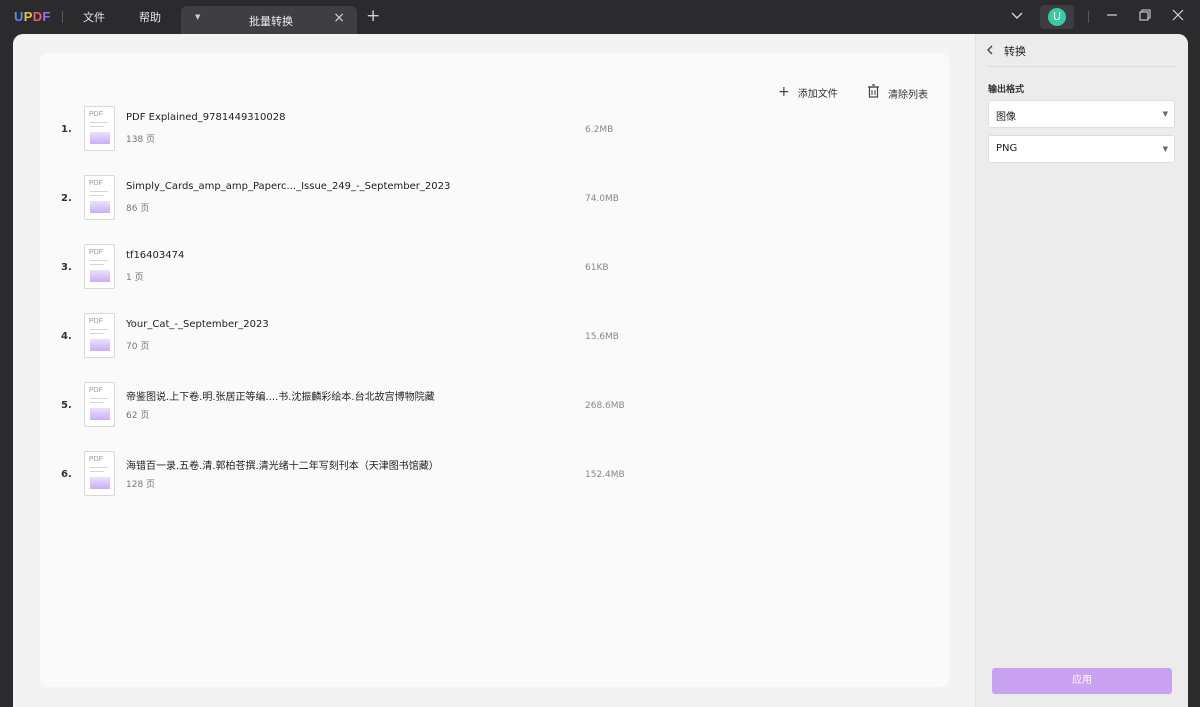 The width and height of the screenshot is (1200, 707). I want to click on updf-logo: UPDF, so click(32, 16).